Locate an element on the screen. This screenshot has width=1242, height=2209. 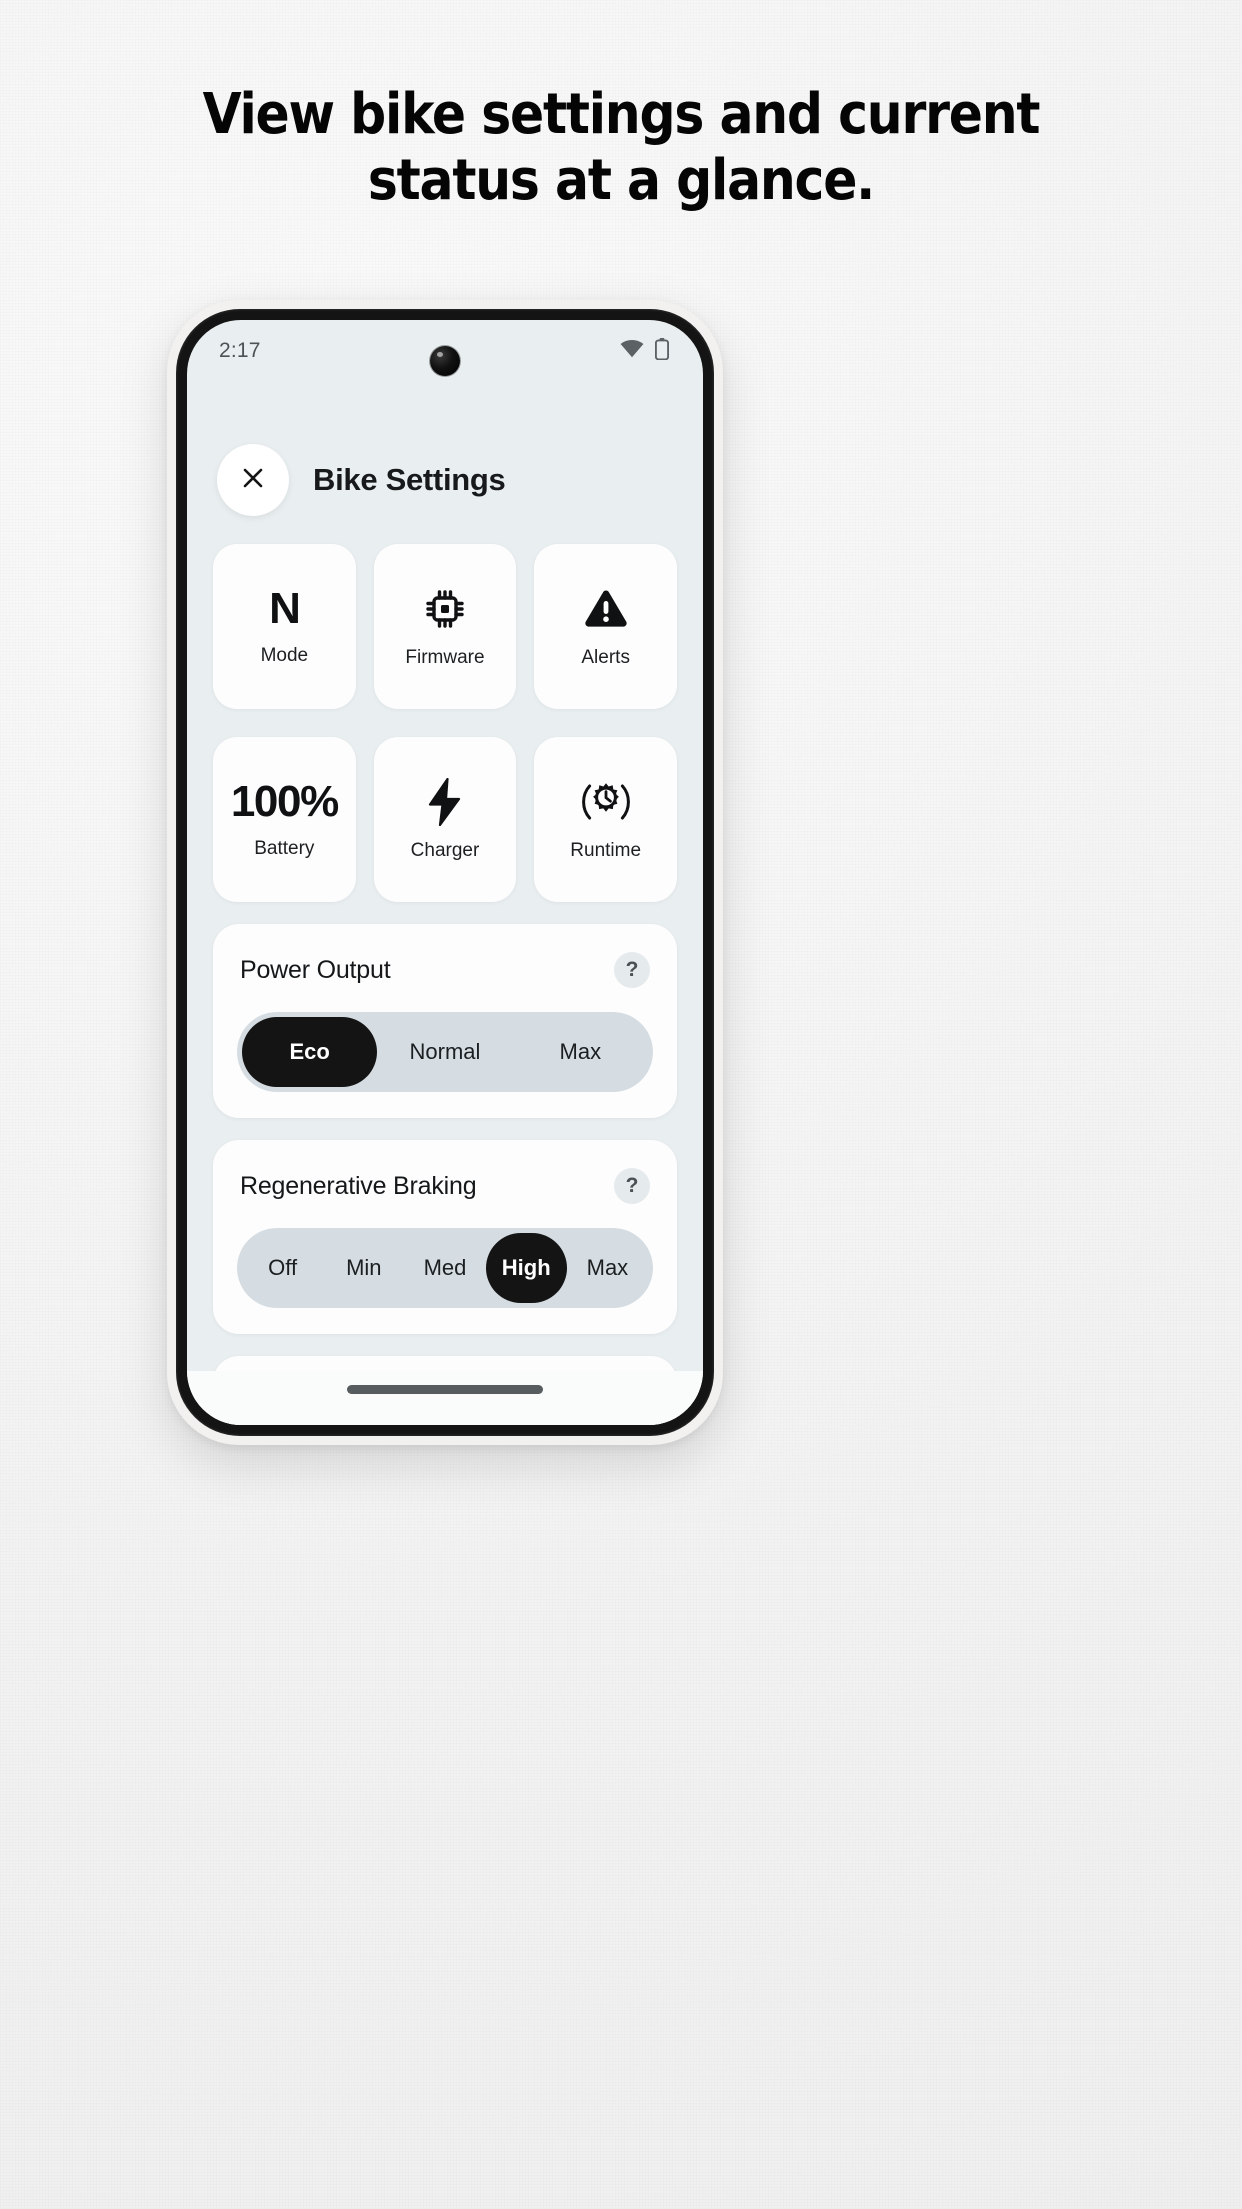
stat-grid-row-2: 100% Battery Charger Runtime is located at coordinates (445, 819).